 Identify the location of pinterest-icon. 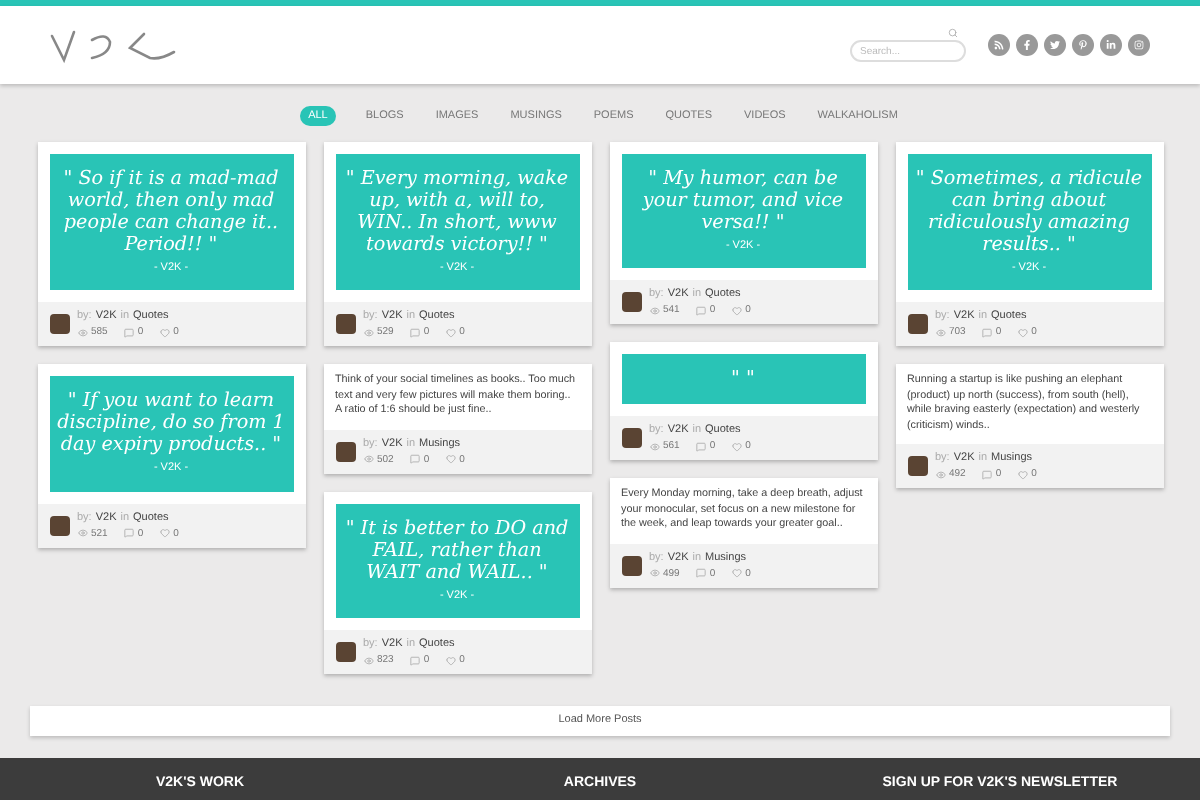
(1083, 45).